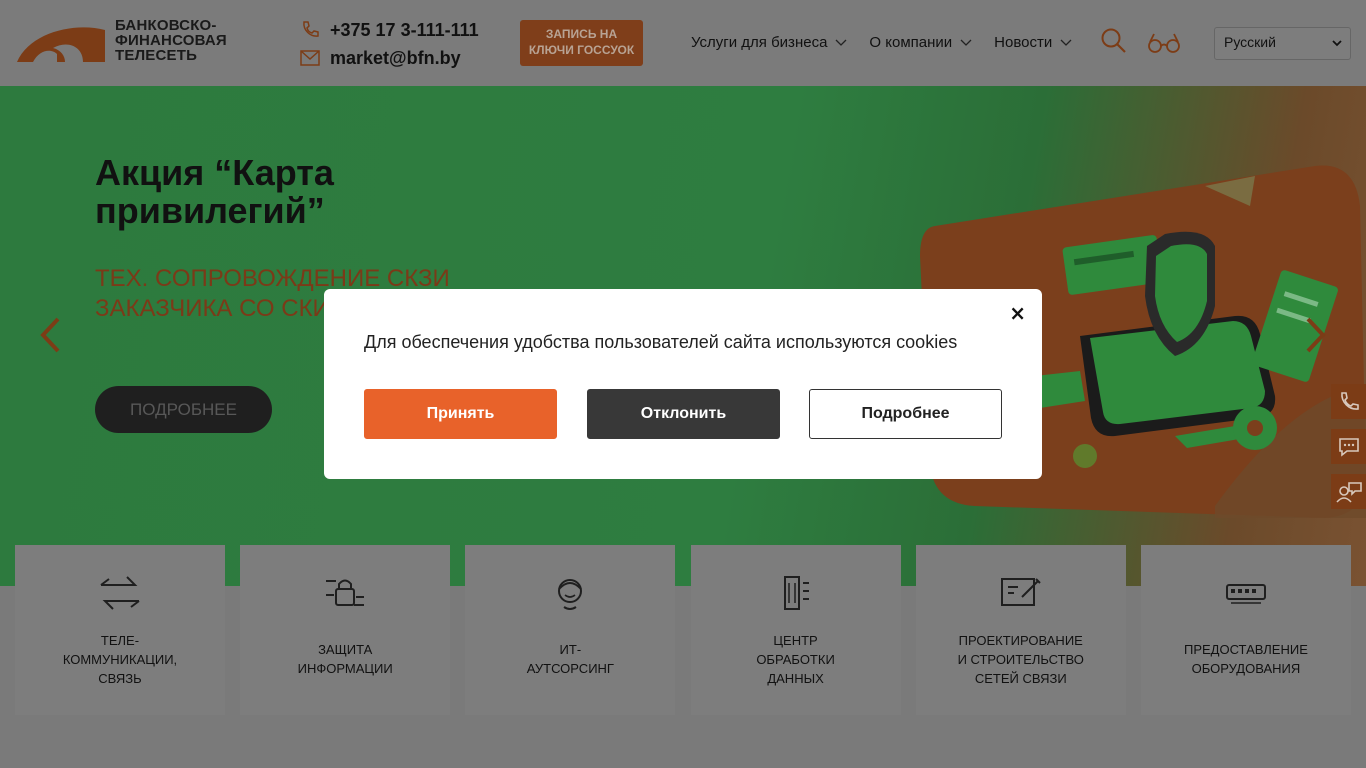 The image size is (1366, 768). Describe the element at coordinates (345, 630) in the screenshot. I see `service-card-security: ЗАЩИТА ИНФОРМАЦИИ` at that location.